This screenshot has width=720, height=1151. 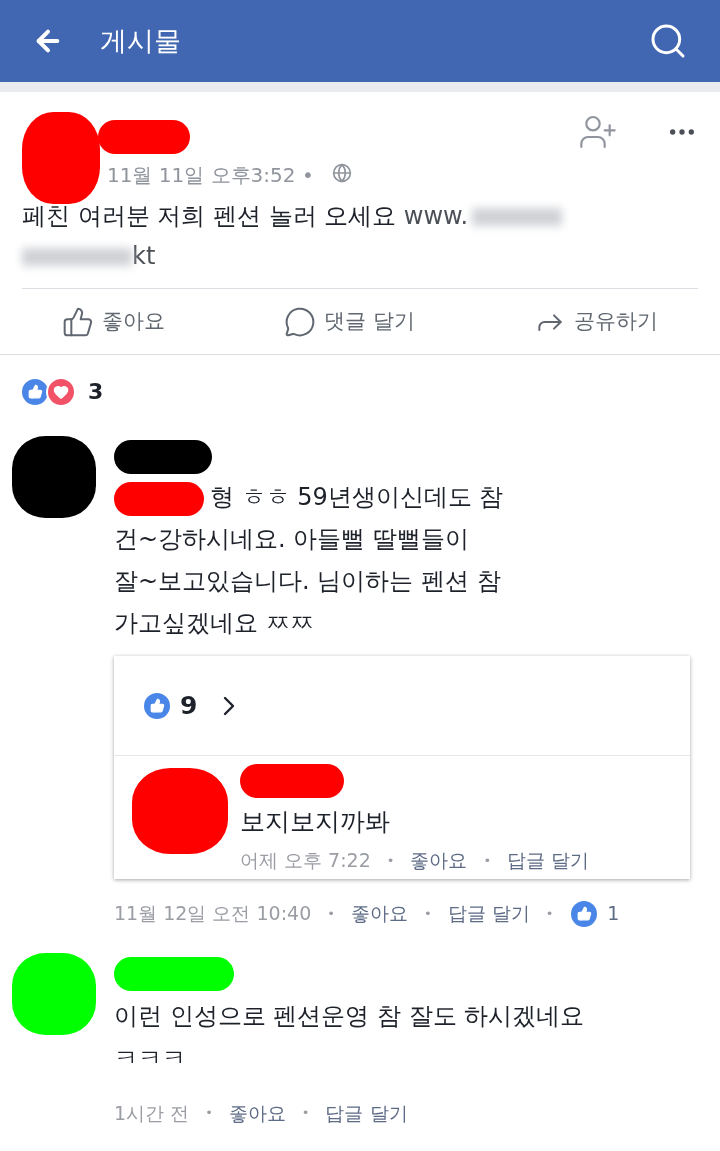 I want to click on like-count: 1, so click(x=613, y=914).